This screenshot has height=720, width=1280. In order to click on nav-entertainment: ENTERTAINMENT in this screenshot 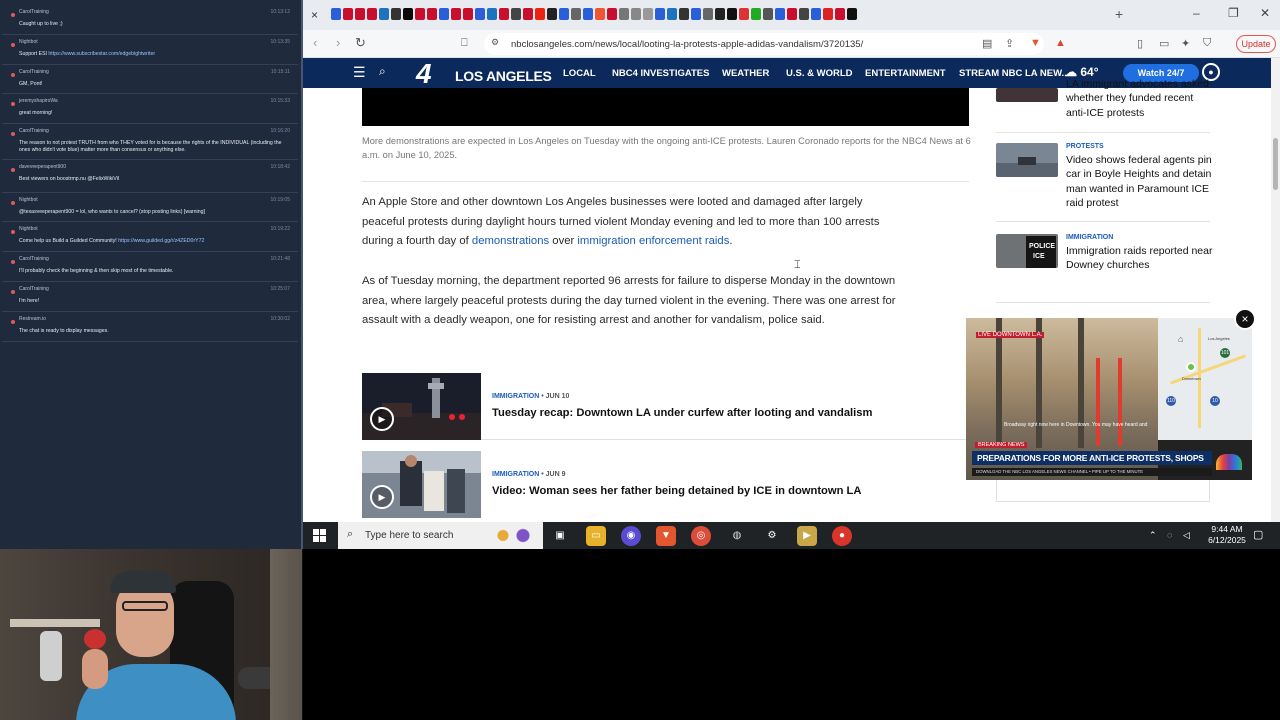, I will do `click(905, 73)`.